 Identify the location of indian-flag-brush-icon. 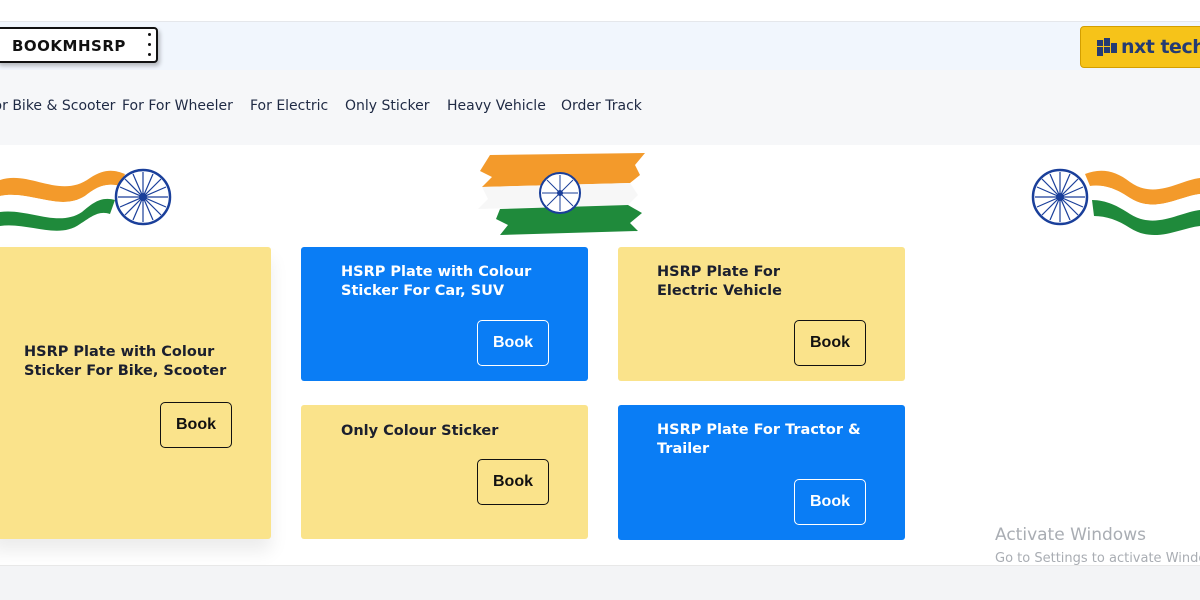
(561, 194).